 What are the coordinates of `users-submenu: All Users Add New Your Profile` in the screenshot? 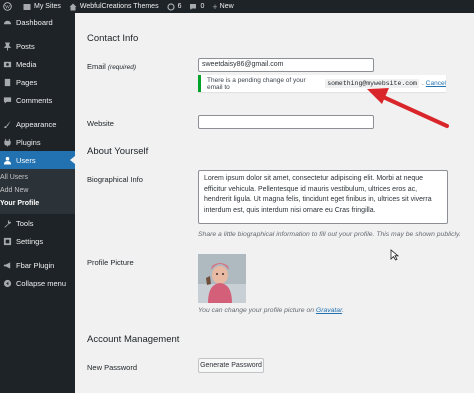 It's located at (37, 191).